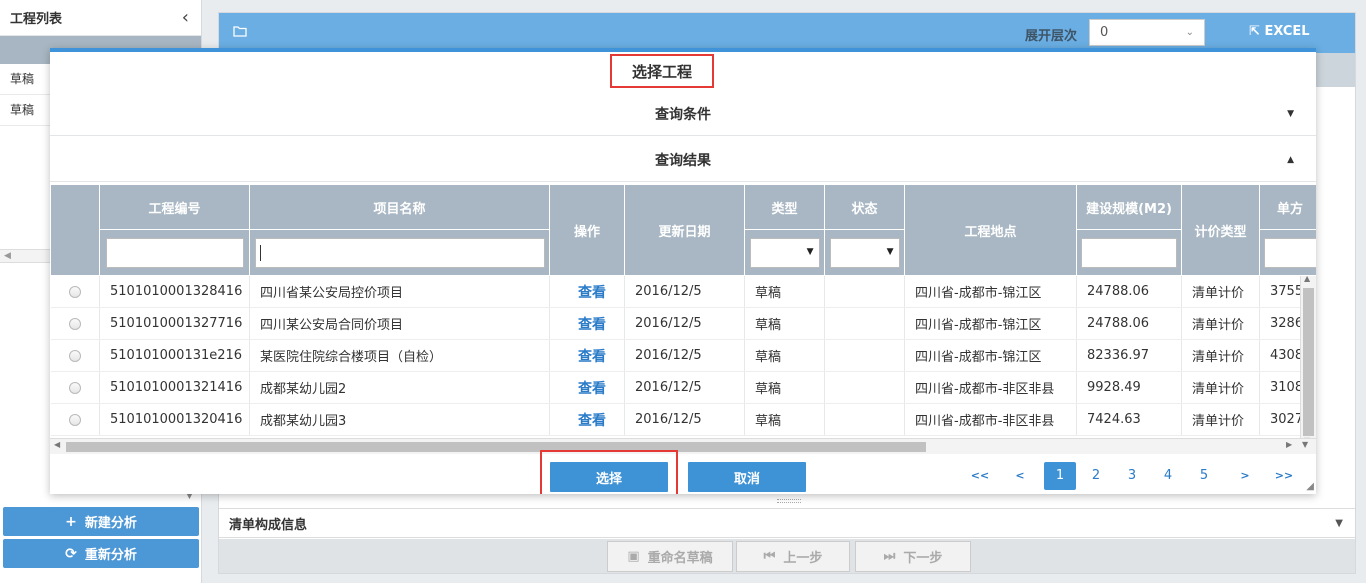  Describe the element at coordinates (399, 419) in the screenshot. I see `cell-name: 成都某幼儿园3` at that location.